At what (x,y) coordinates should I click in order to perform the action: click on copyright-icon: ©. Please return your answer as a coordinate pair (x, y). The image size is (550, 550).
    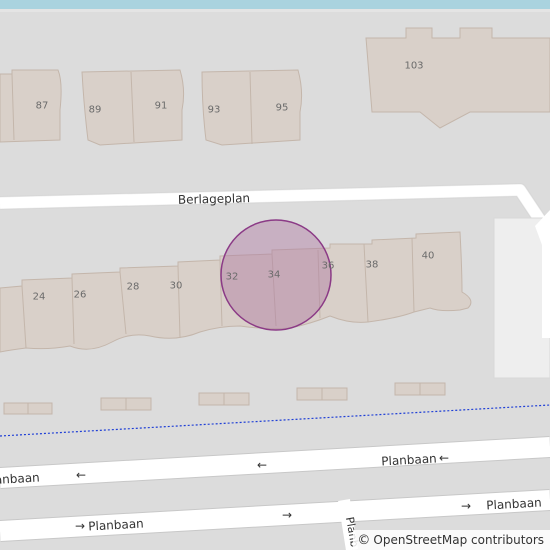
    Looking at the image, I should click on (364, 540).